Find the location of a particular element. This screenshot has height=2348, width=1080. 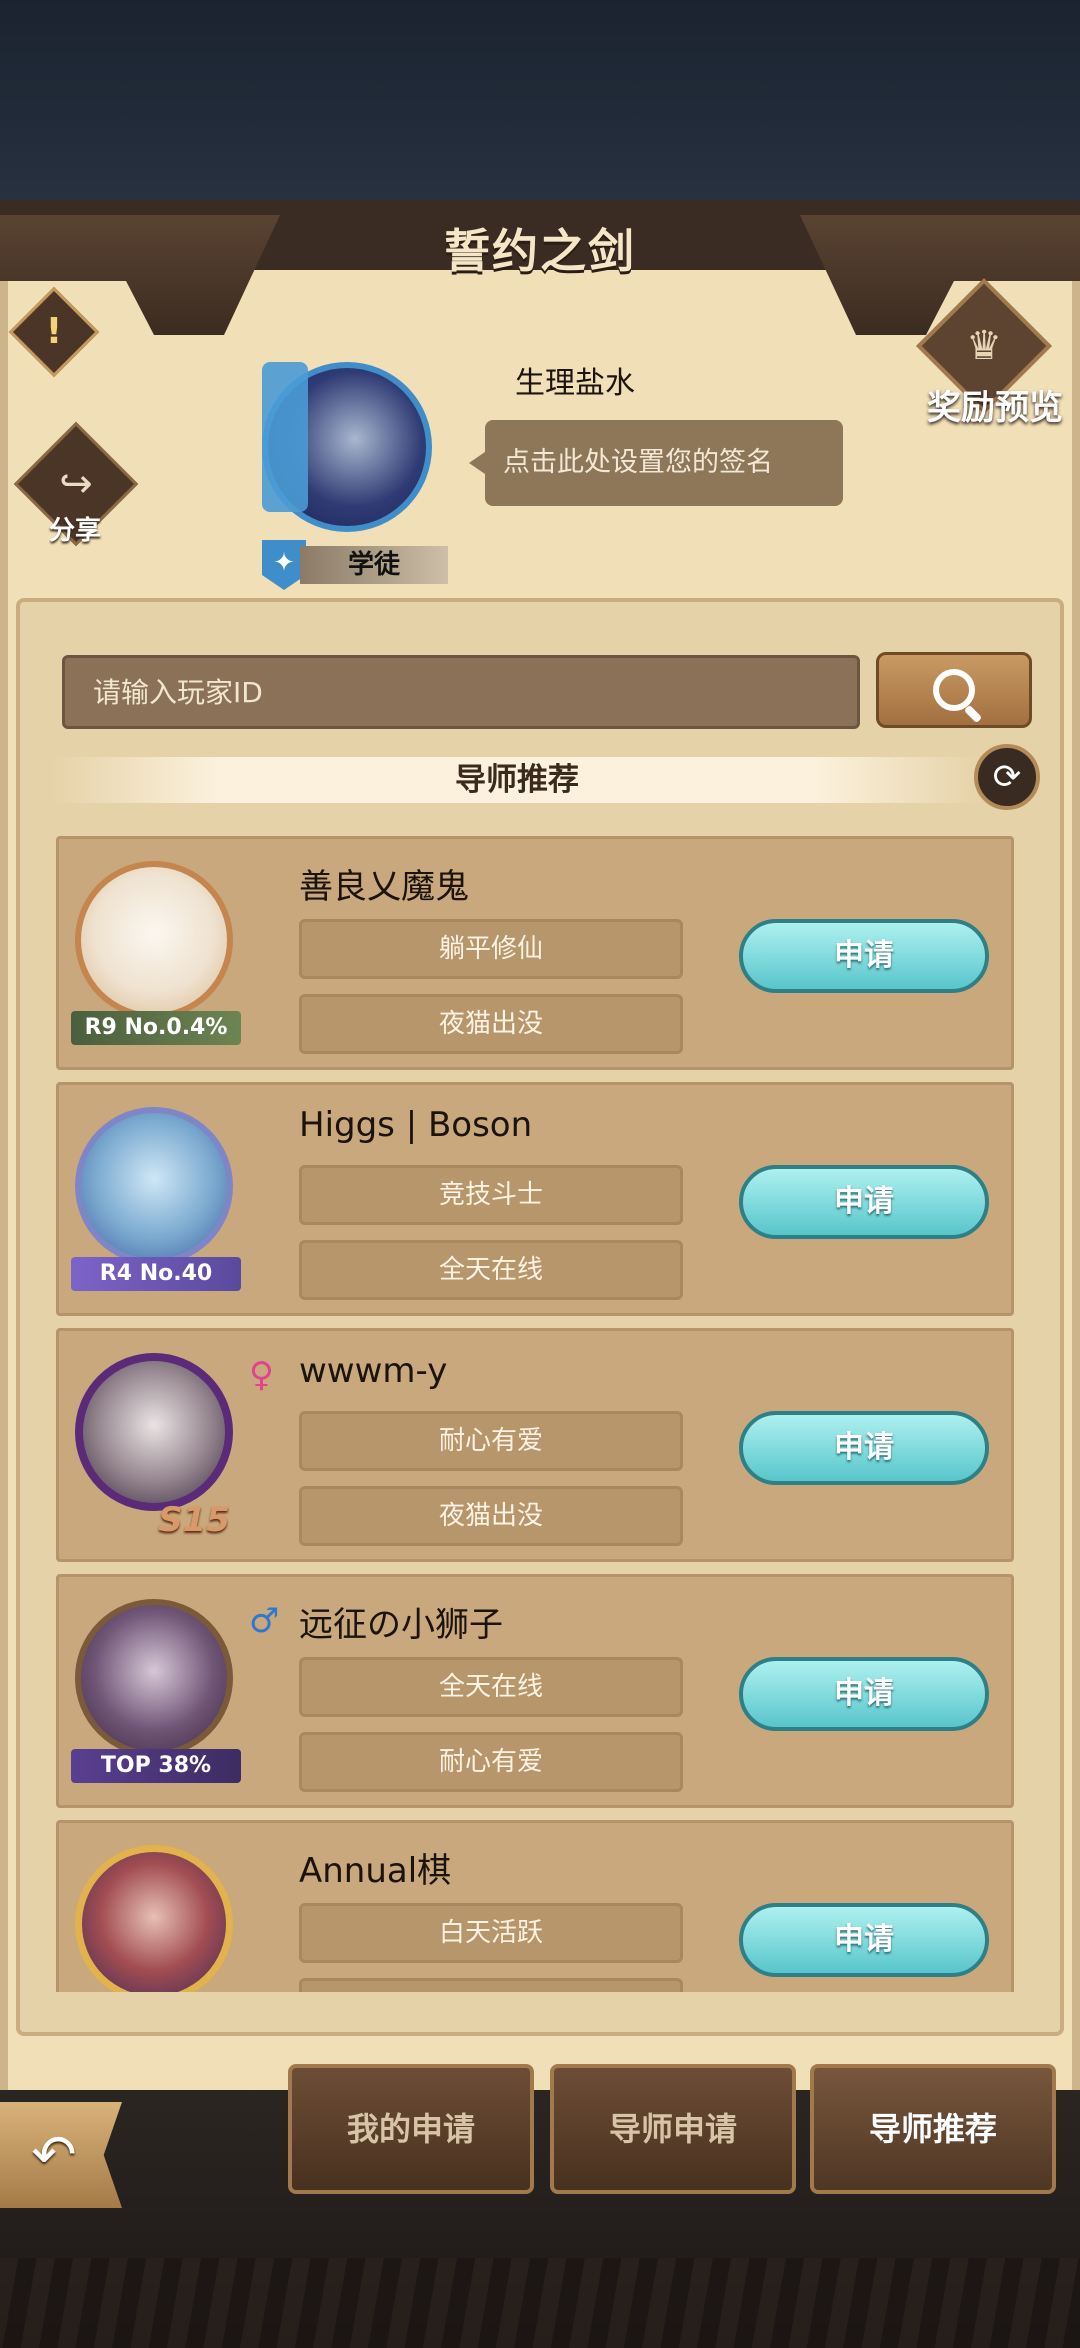

mentor-tag is located at coordinates (491, 1985).